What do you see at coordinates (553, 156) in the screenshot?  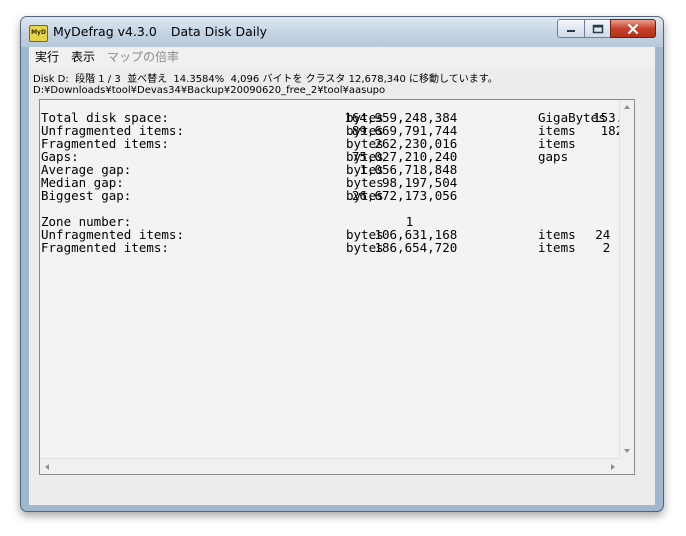 I see `stat-alt-unit: gaps` at bounding box center [553, 156].